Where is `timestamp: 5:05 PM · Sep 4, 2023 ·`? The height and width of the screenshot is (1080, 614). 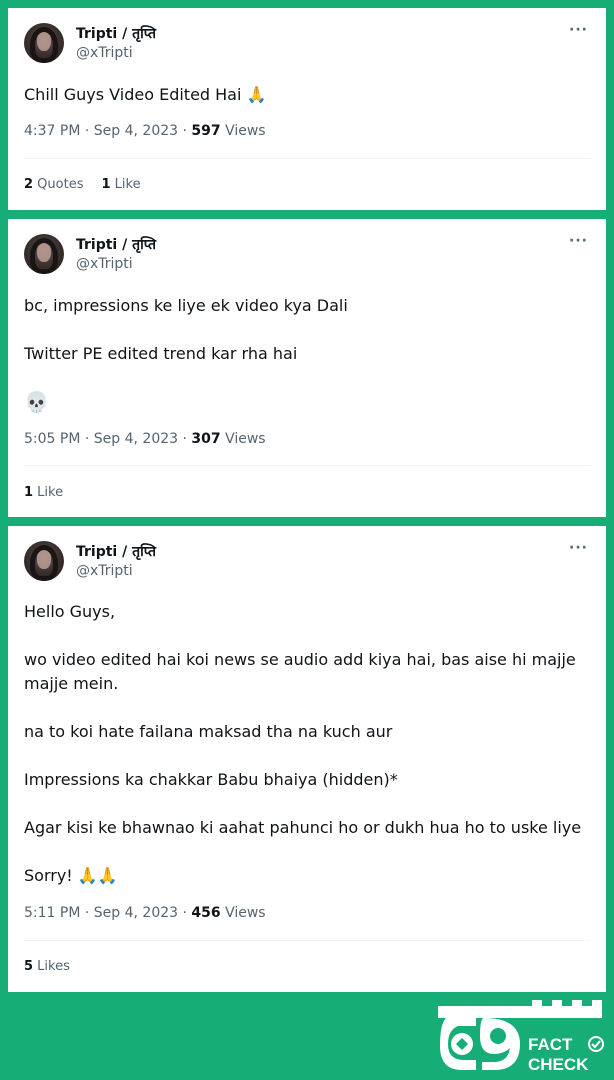 timestamp: 5:05 PM · Sep 4, 2023 · is located at coordinates (107, 439).